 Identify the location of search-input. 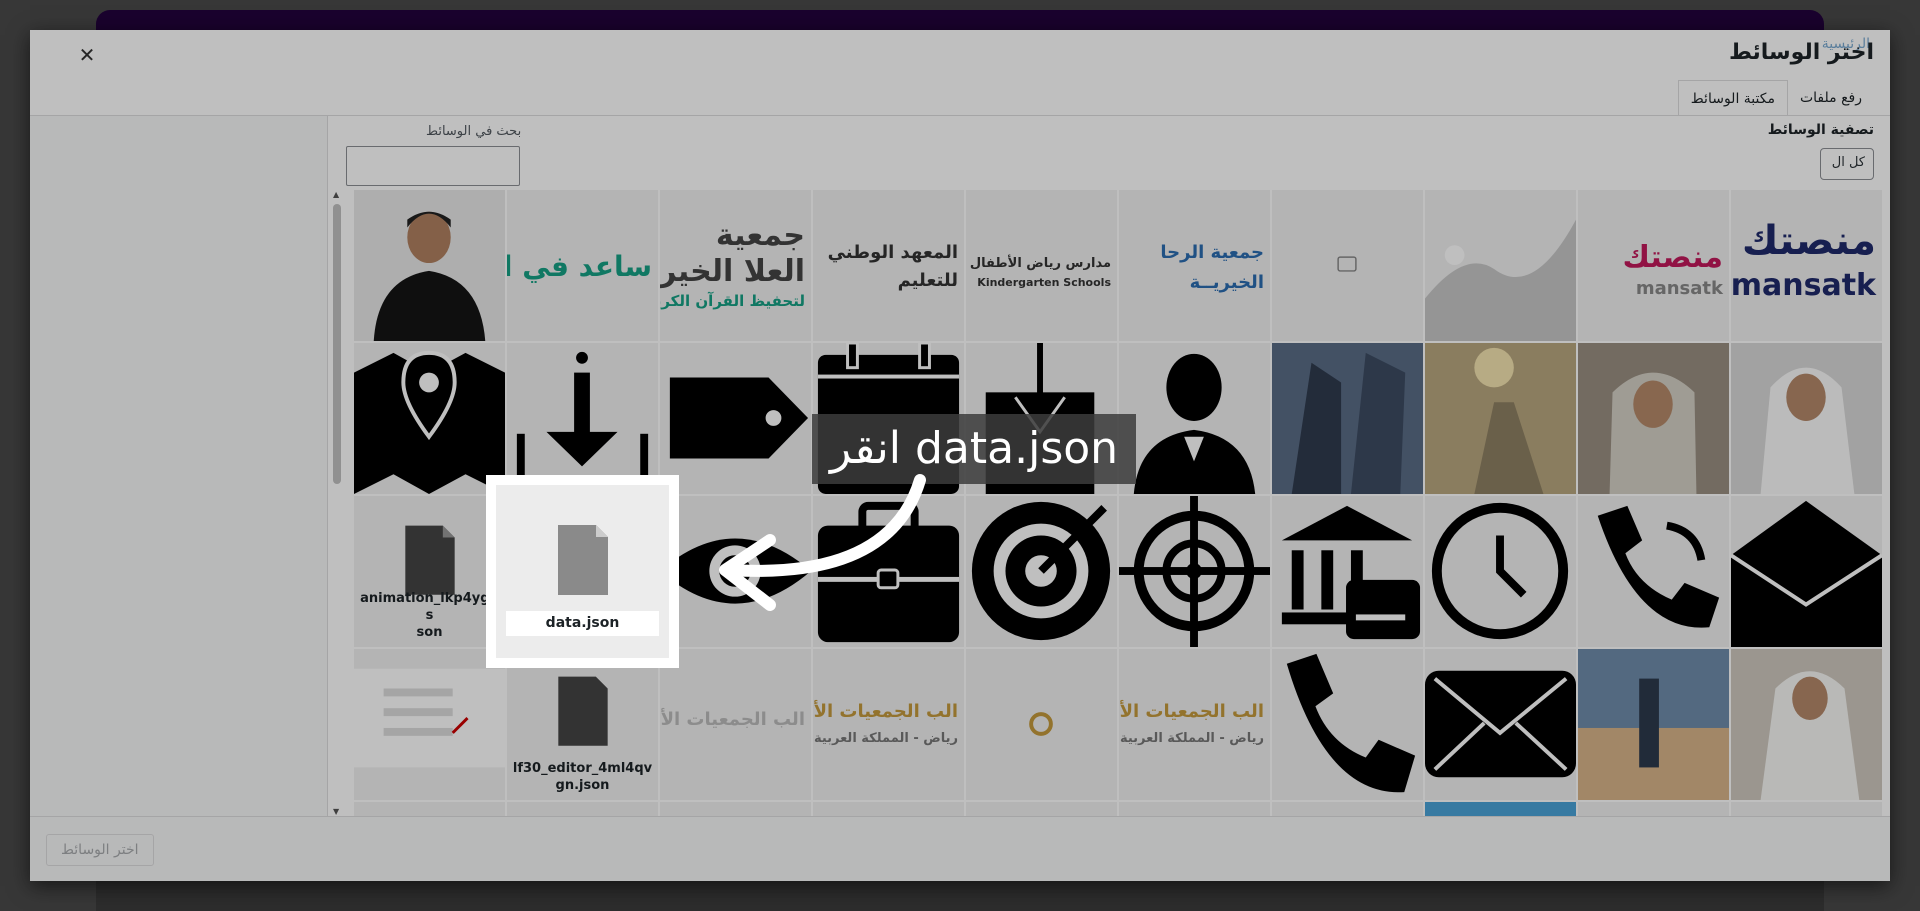
(433, 166).